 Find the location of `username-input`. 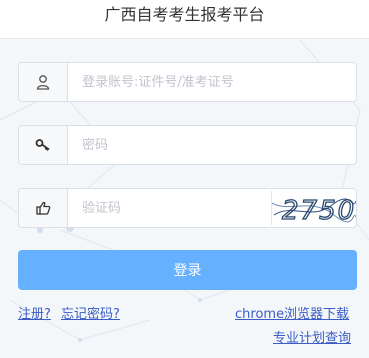

username-input is located at coordinates (208, 82).